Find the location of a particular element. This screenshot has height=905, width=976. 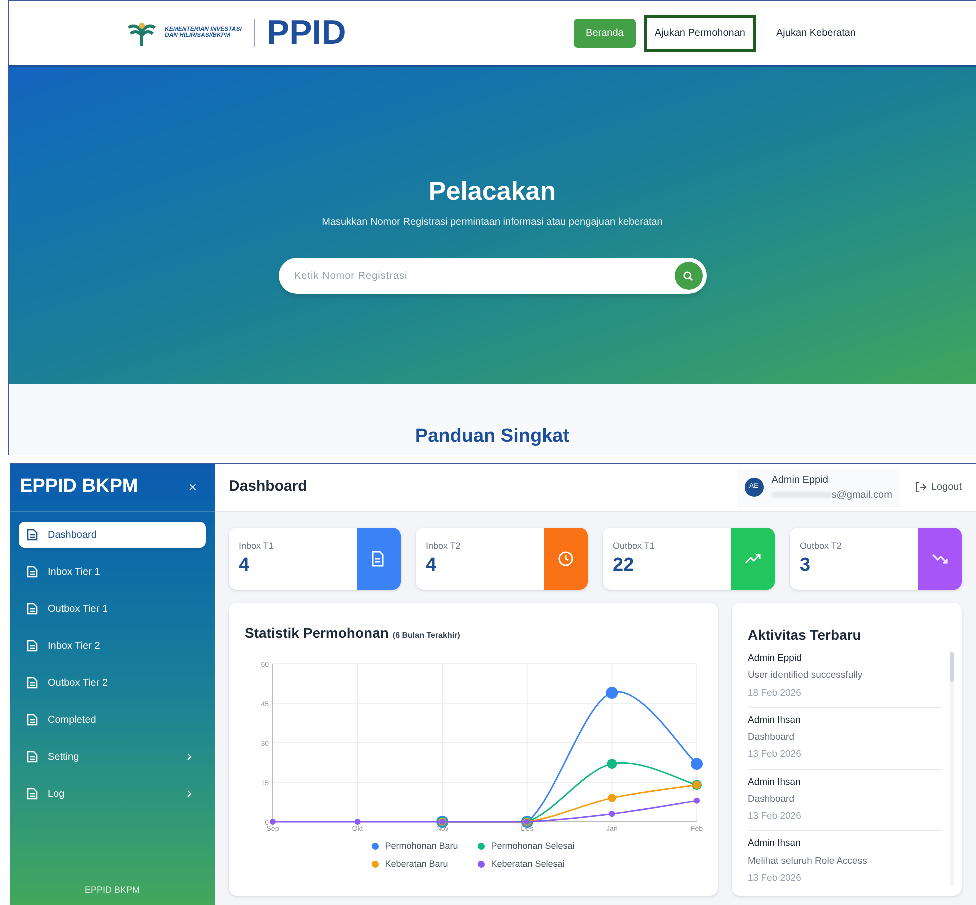

activity-date: 18 Feb 2026 is located at coordinates (775, 693).